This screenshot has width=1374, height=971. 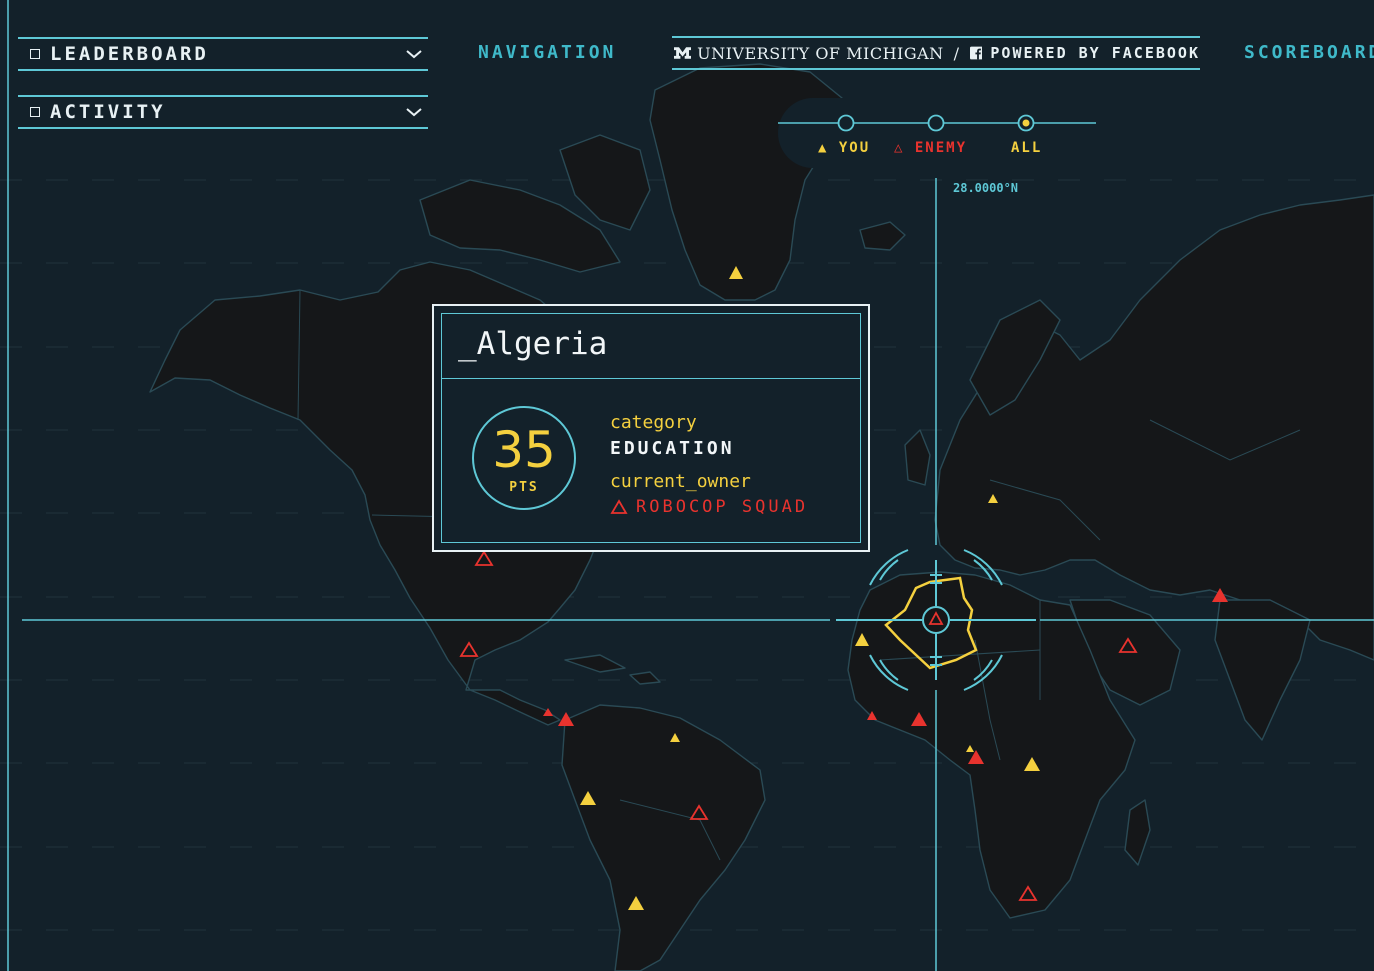 I want to click on owner-key: current_owner, so click(x=680, y=481).